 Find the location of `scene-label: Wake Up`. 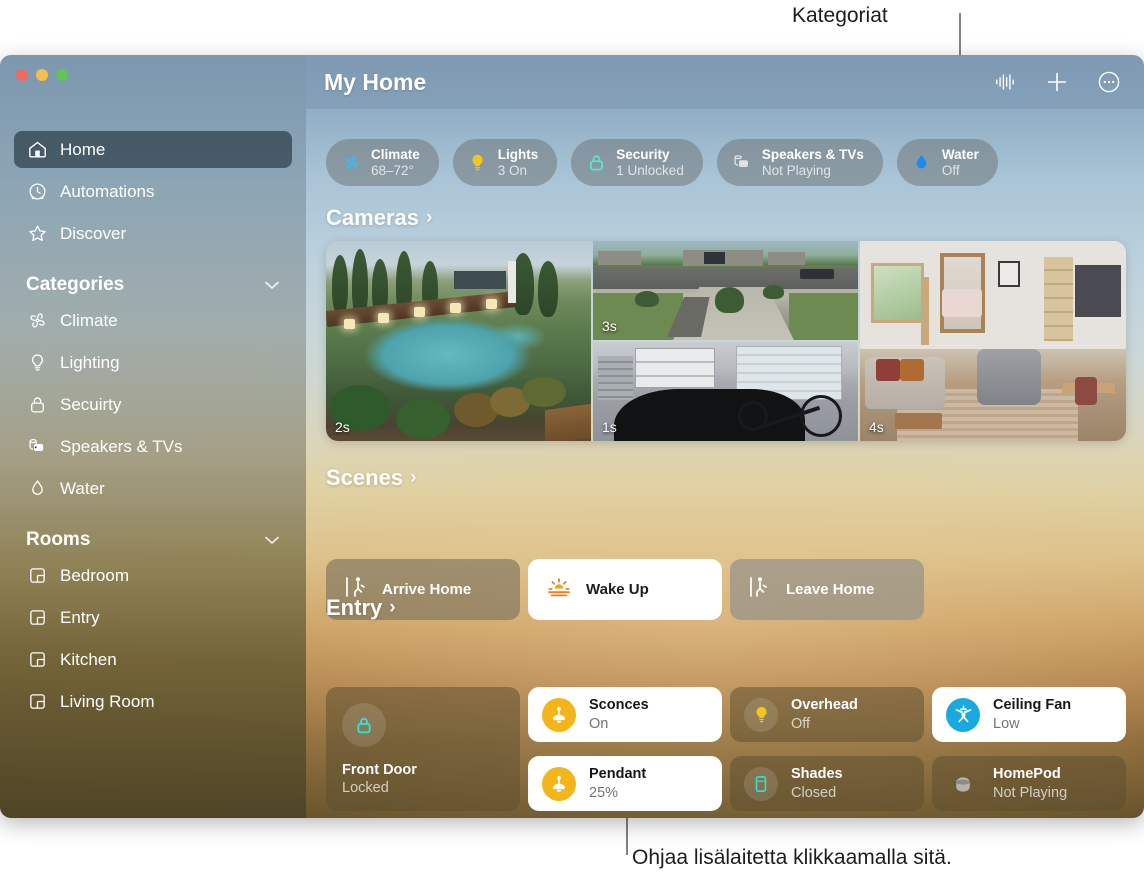

scene-label: Wake Up is located at coordinates (617, 589).